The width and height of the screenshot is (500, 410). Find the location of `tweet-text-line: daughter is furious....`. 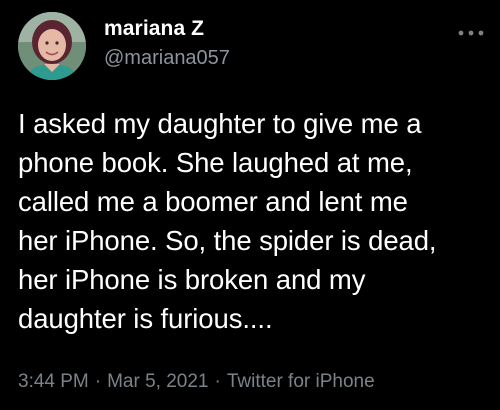

tweet-text-line: daughter is furious.... is located at coordinates (145, 318).